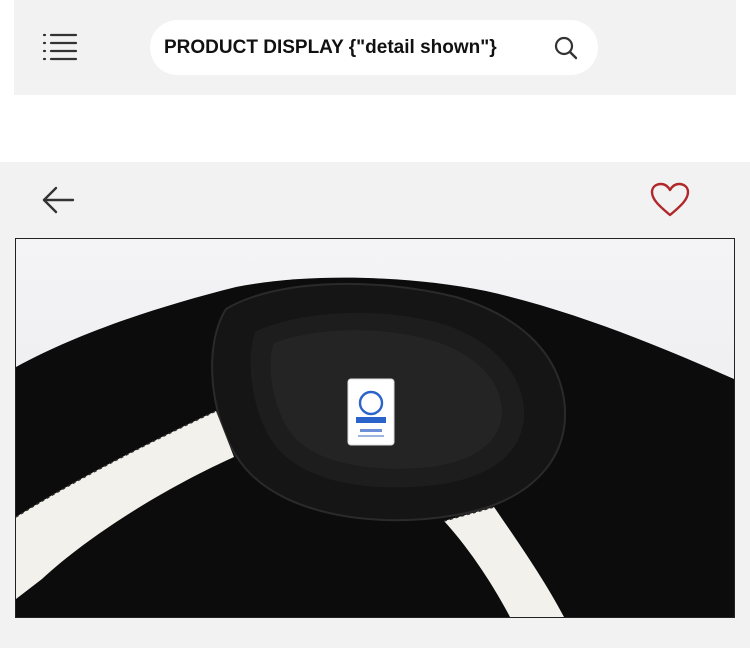 The width and height of the screenshot is (750, 648). I want to click on top-bar: PRODUCT DISPLAY {"detail shown"}, so click(375, 47).